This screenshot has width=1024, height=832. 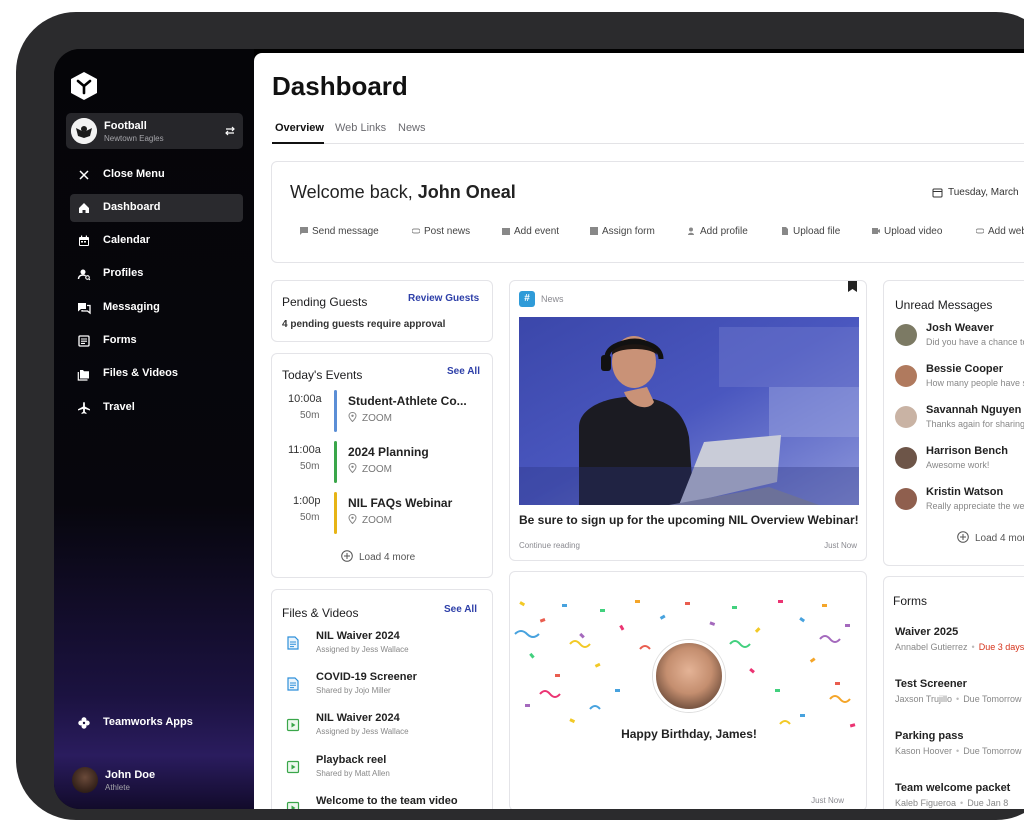 What do you see at coordinates (992, 699) in the screenshot?
I see `form-due-date: Due Tomorrow` at bounding box center [992, 699].